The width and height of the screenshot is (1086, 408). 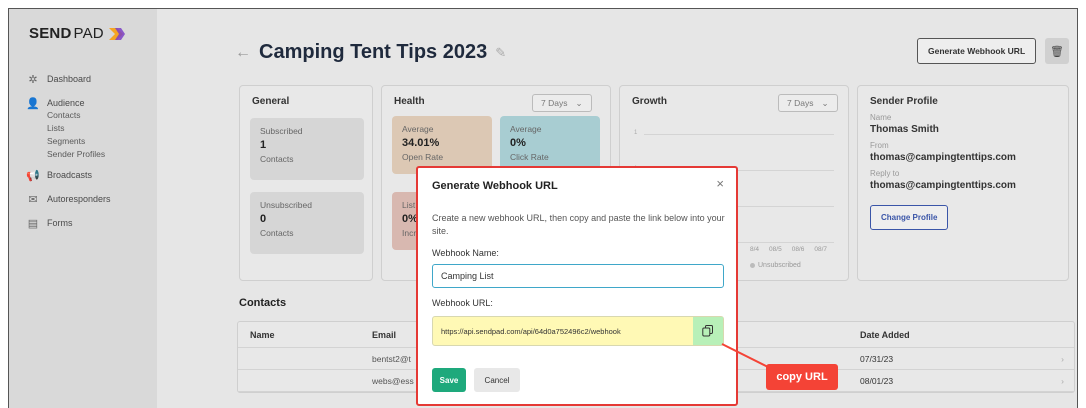 What do you see at coordinates (66, 103) in the screenshot?
I see `sidebar-item-label: Audience` at bounding box center [66, 103].